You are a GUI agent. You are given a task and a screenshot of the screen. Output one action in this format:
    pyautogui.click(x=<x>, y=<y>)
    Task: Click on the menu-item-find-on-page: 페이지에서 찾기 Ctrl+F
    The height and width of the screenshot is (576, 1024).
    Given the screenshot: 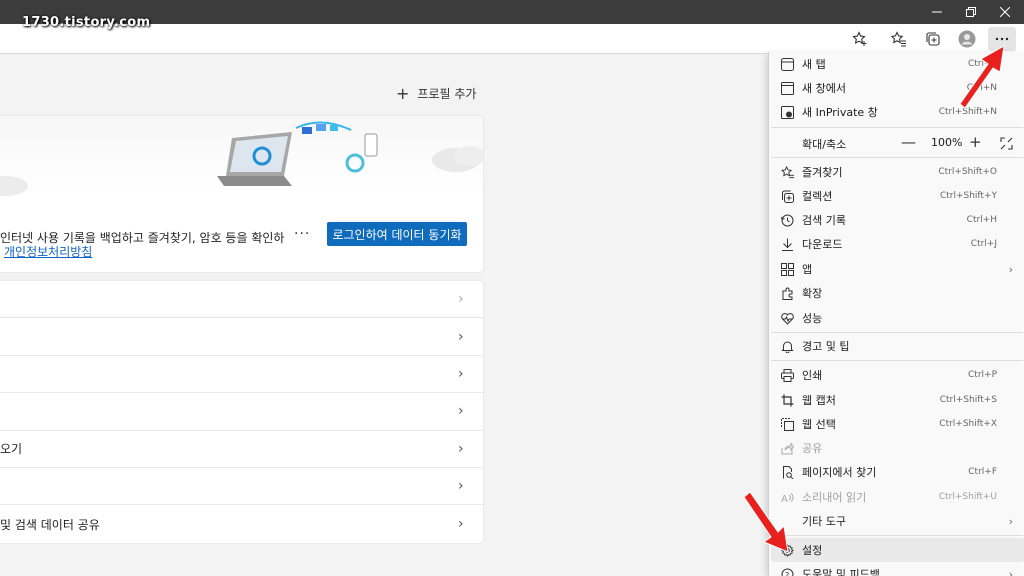 What is the action you would take?
    pyautogui.click(x=897, y=472)
    